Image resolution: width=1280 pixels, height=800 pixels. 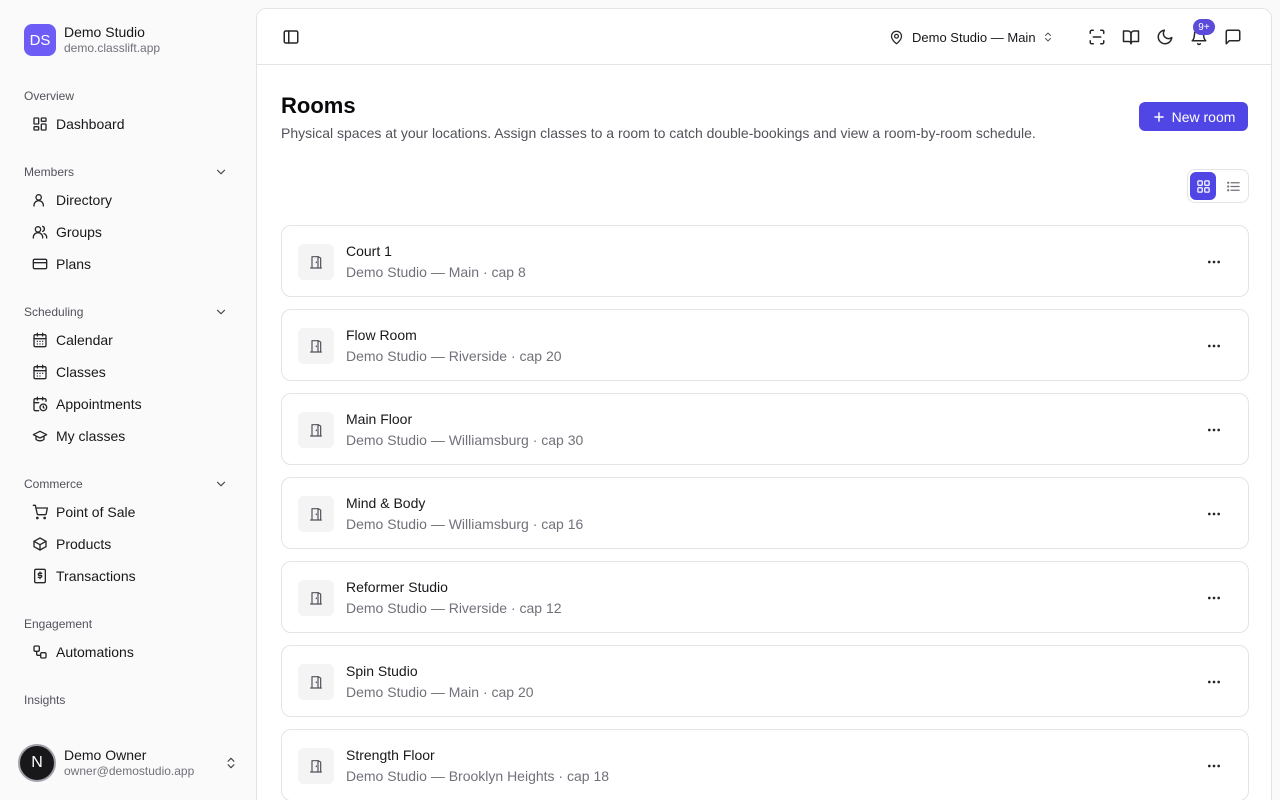 What do you see at coordinates (128, 96) in the screenshot?
I see `section-header: Overview` at bounding box center [128, 96].